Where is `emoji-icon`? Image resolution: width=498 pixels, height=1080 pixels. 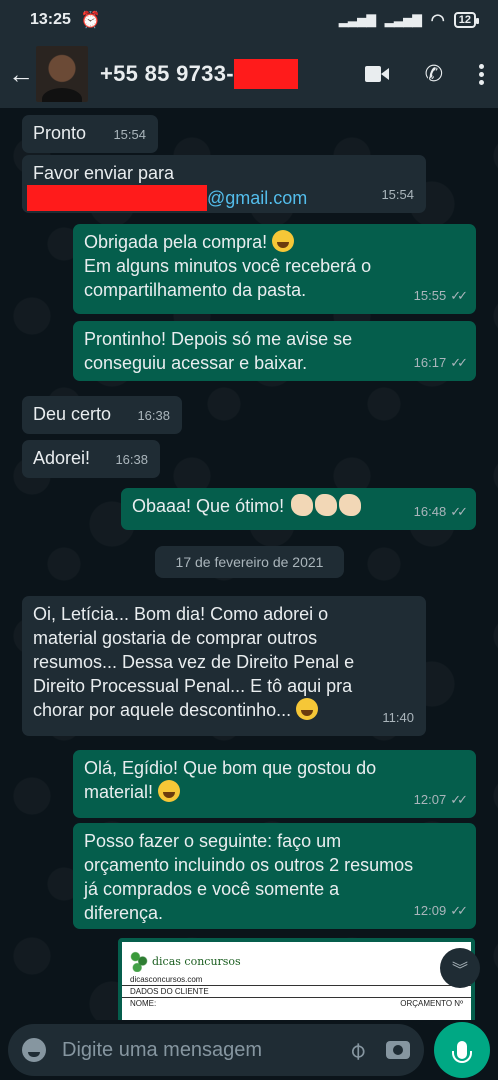
emoji-icon is located at coordinates (34, 1050).